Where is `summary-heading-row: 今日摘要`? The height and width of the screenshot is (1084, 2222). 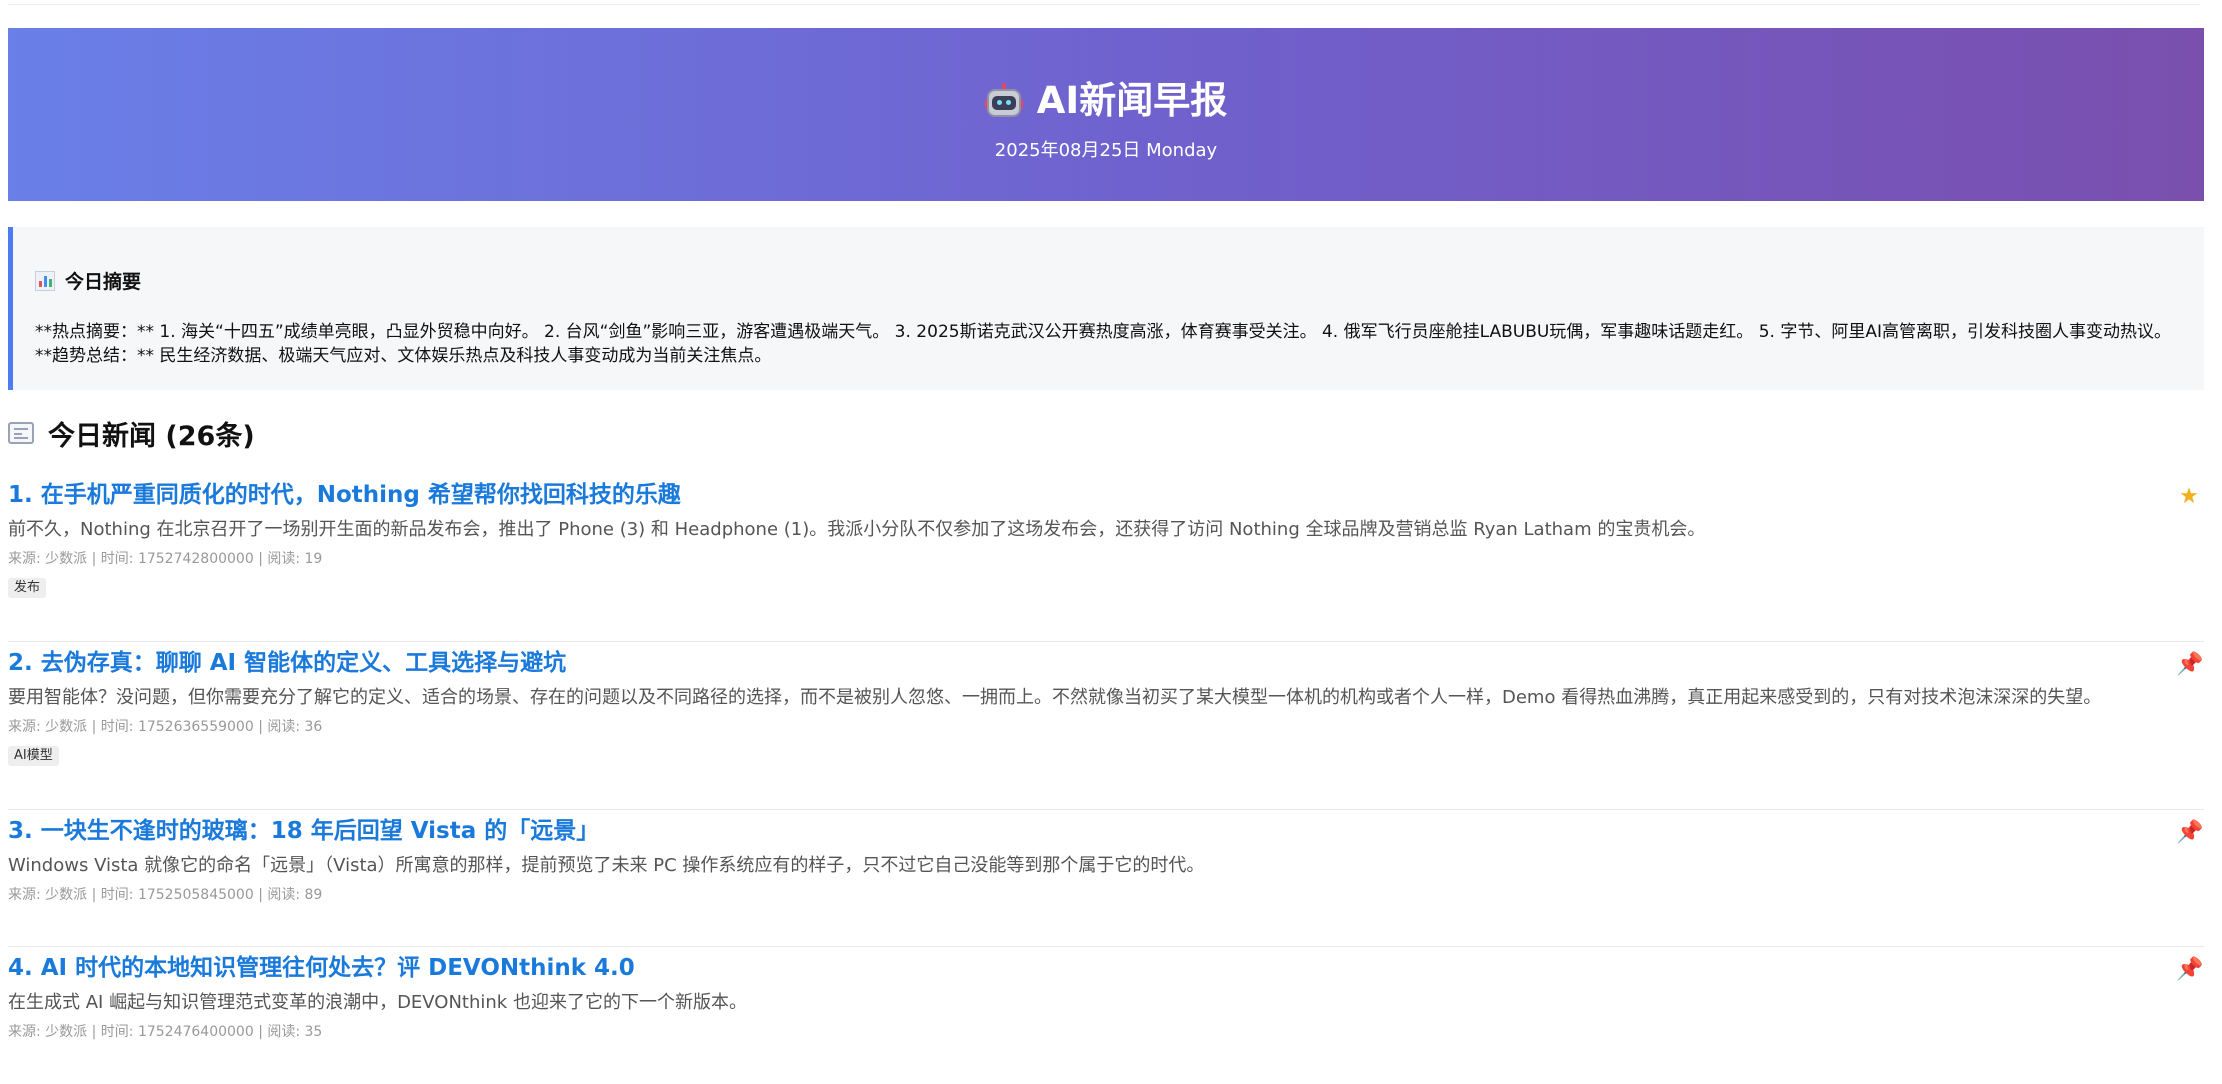
summary-heading-row: 今日摘要 is located at coordinates (1104, 280).